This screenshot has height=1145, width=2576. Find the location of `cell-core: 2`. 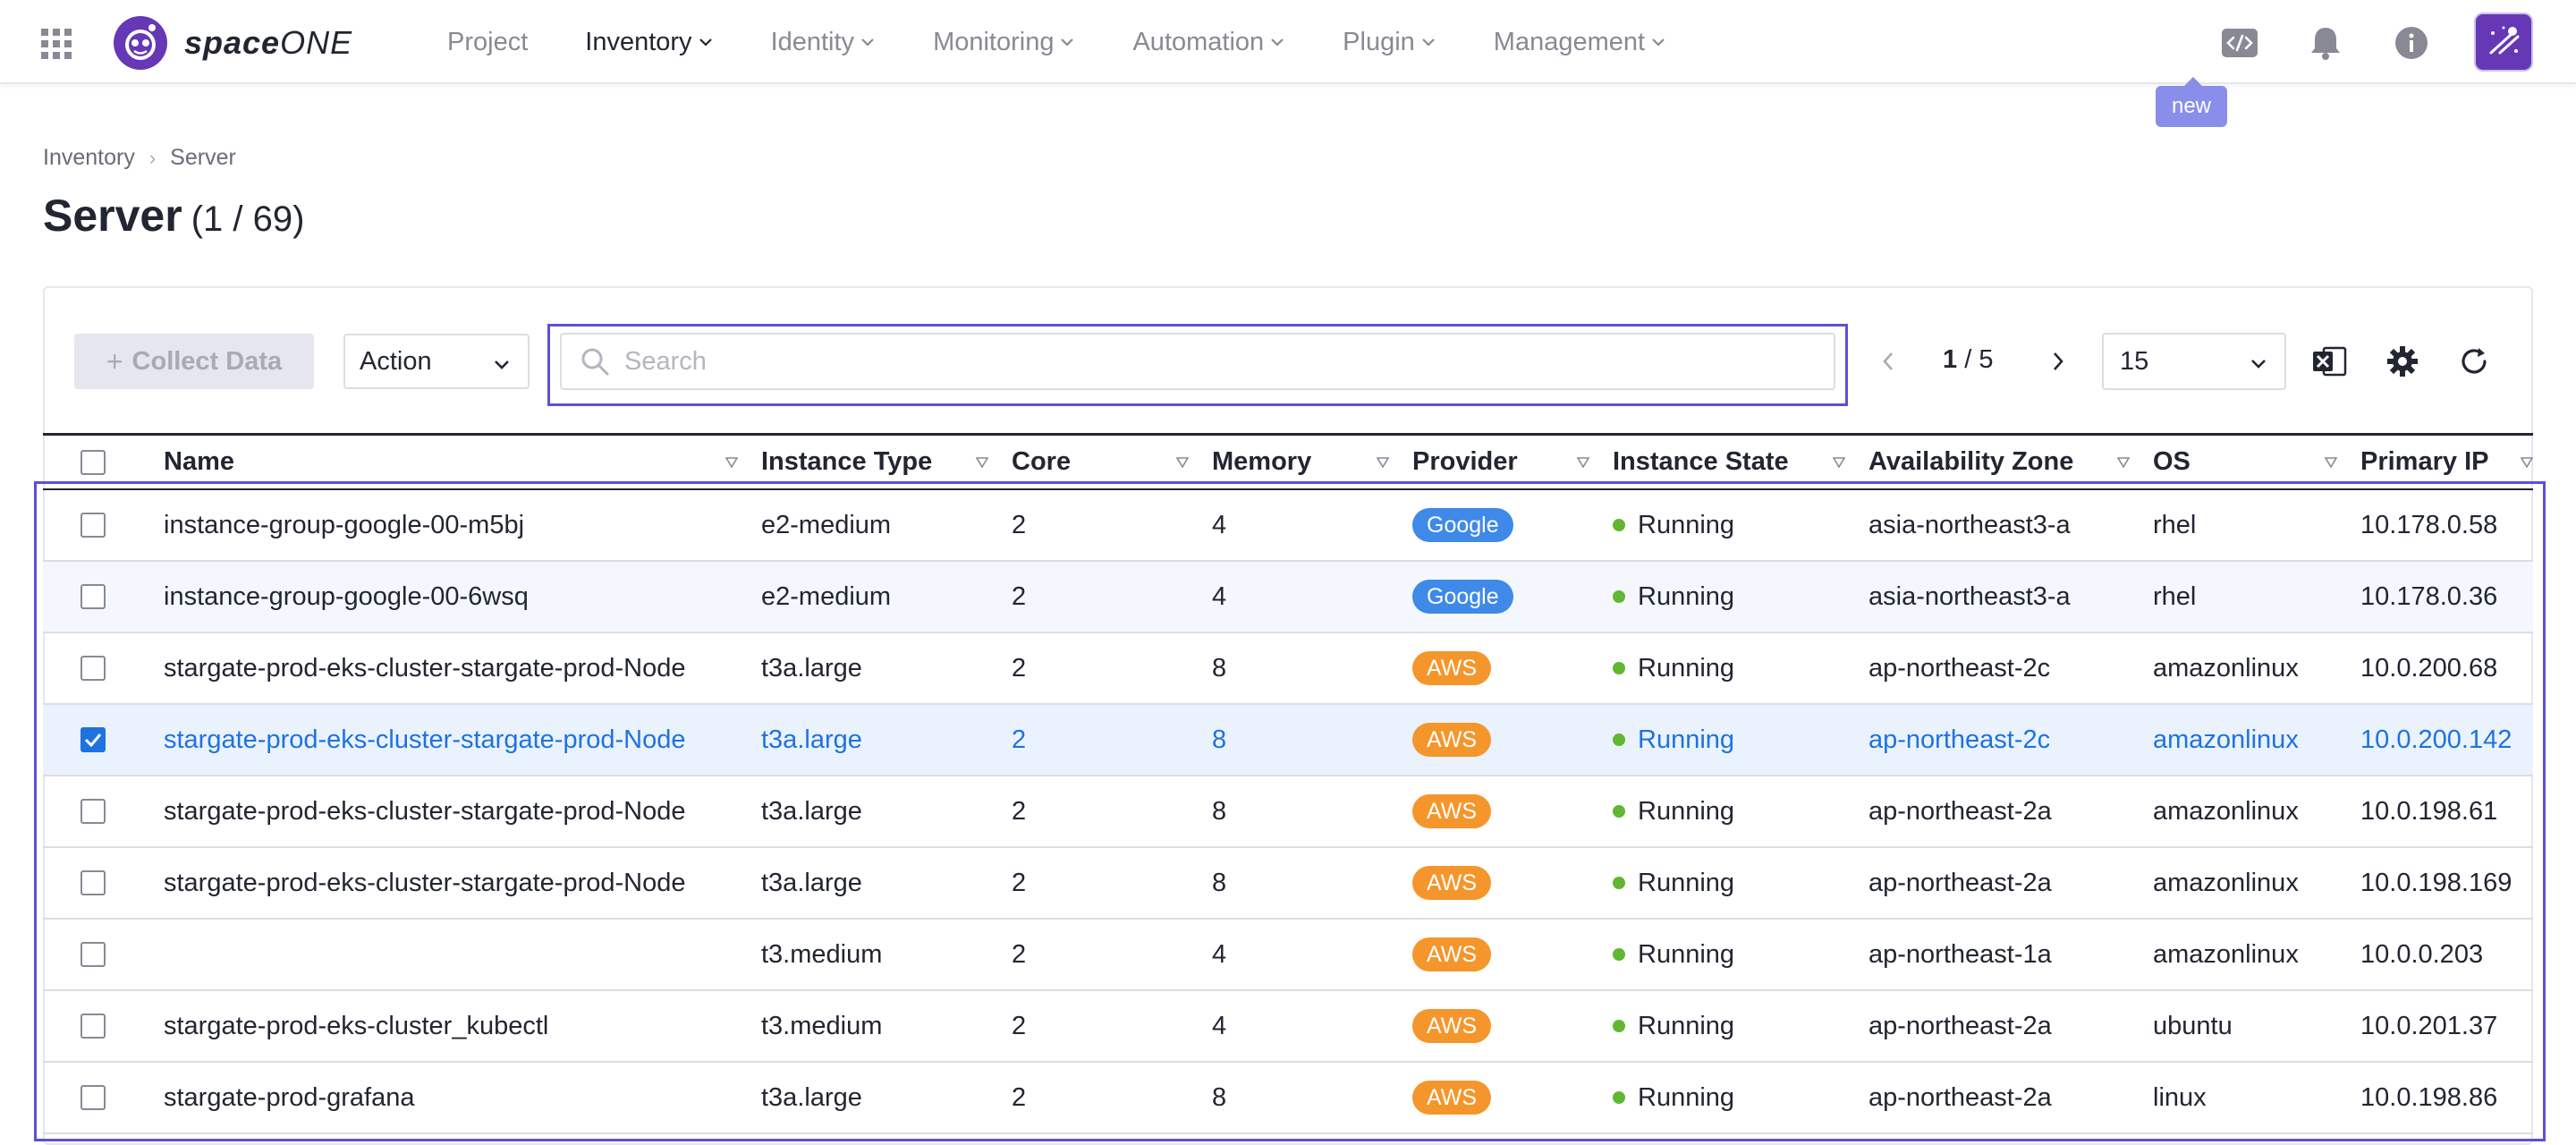

cell-core: 2 is located at coordinates (1103, 883).